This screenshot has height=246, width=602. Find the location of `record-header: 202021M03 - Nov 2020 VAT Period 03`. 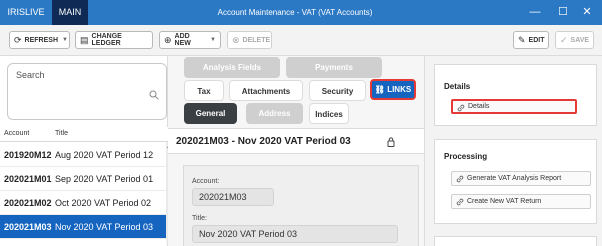

record-header: 202021M03 - Nov 2020 VAT Period 03 is located at coordinates (296, 141).